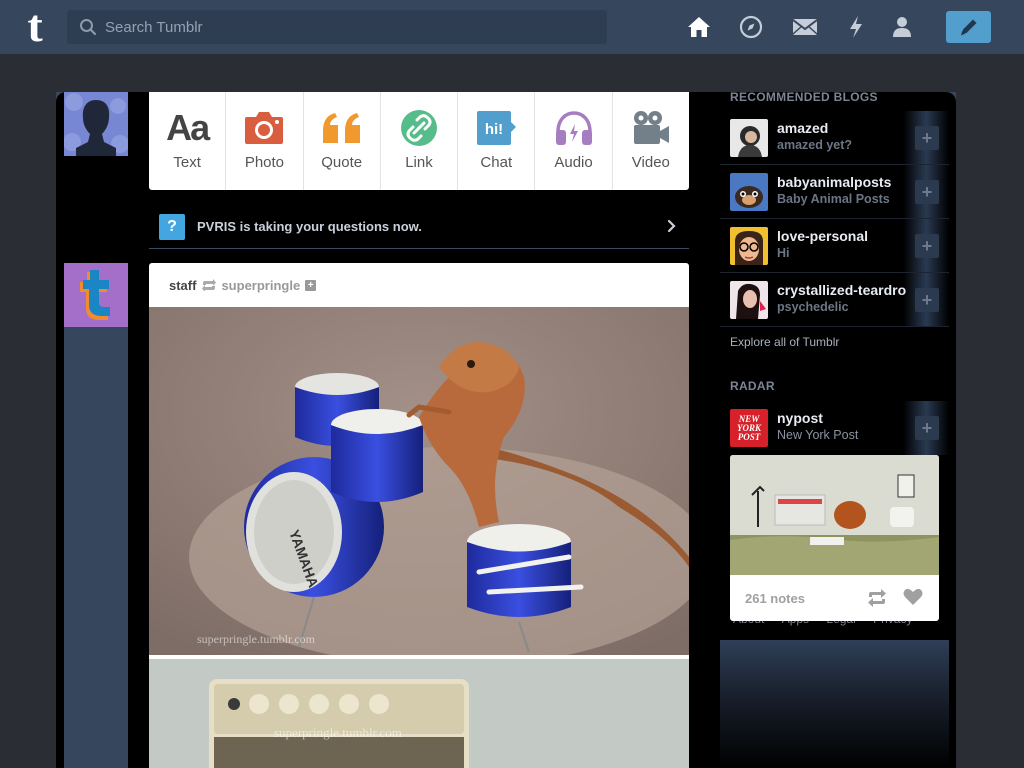  Describe the element at coordinates (990, 411) in the screenshot. I see `right-gutter` at that location.